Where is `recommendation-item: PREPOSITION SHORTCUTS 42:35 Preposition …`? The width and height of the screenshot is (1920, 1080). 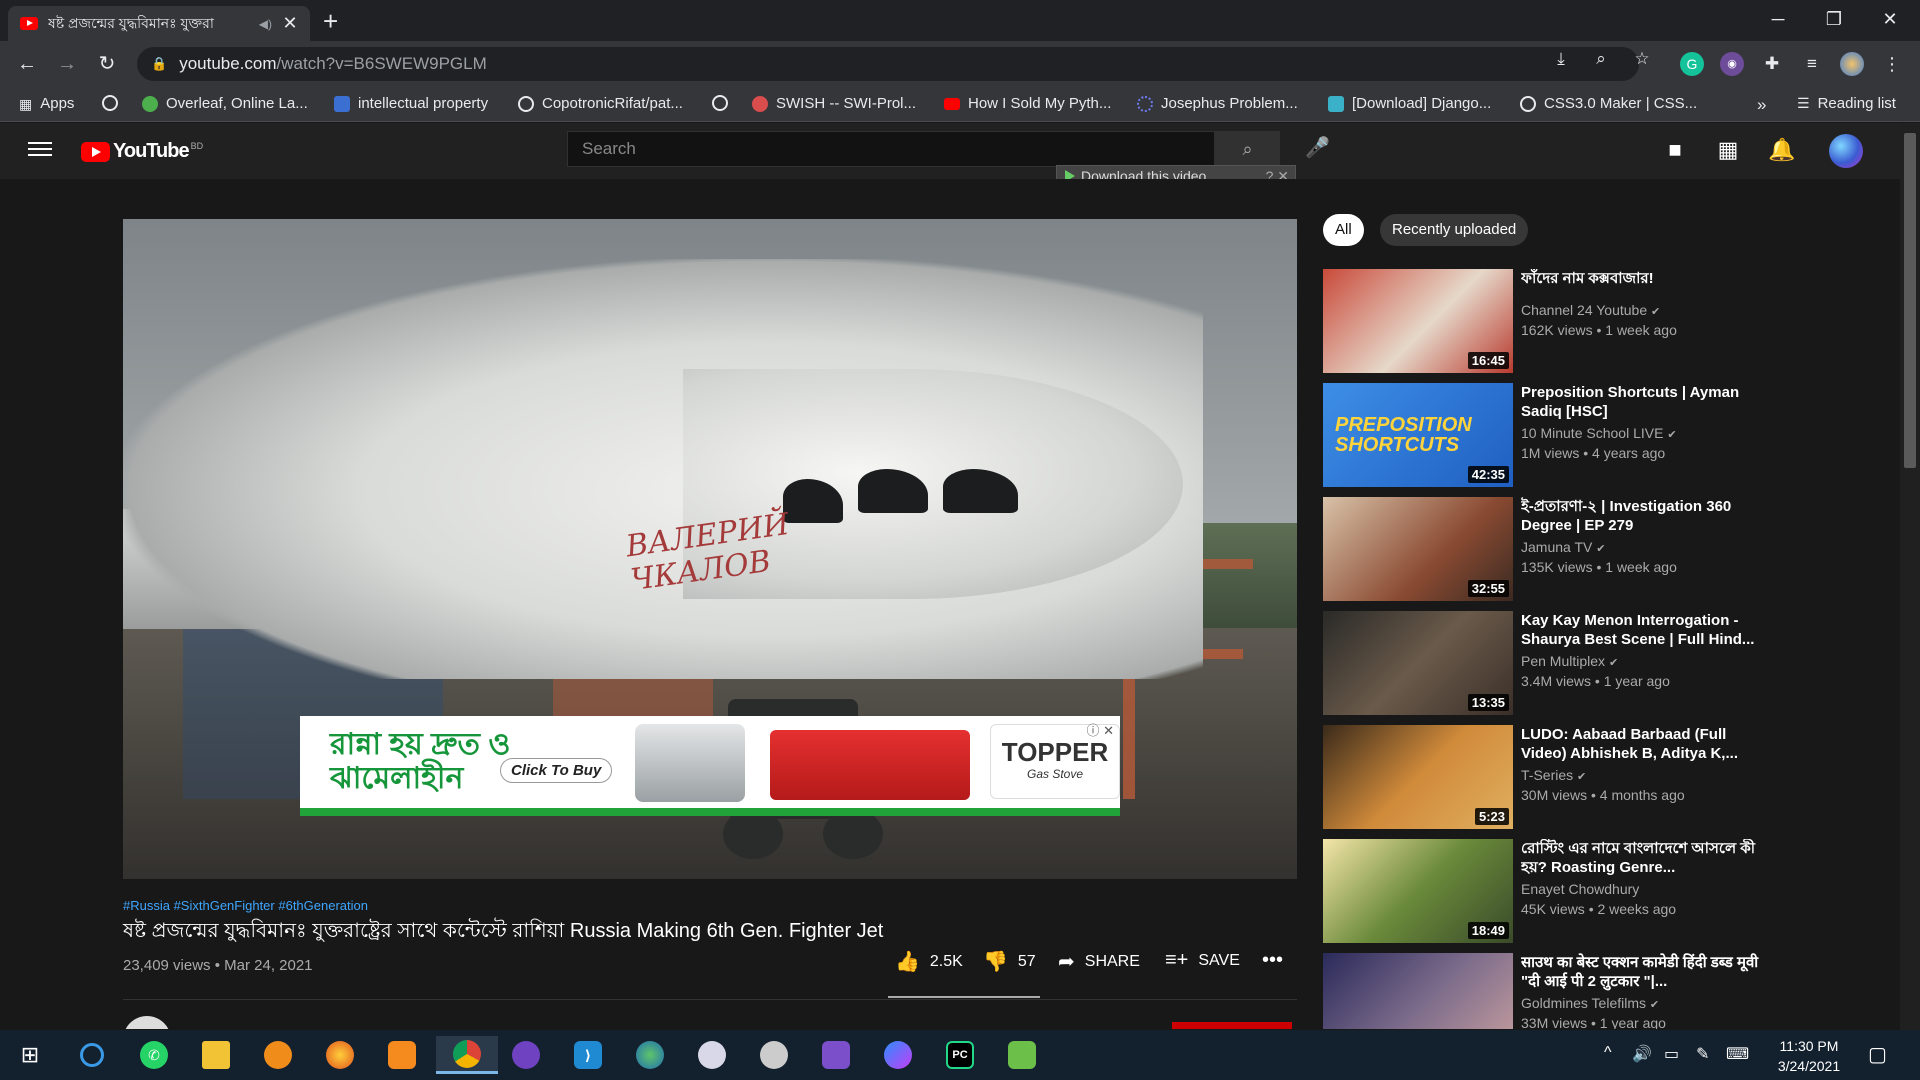
recommendation-item: PREPOSITION SHORTCUTS 42:35 Preposition … is located at coordinates (1548, 435).